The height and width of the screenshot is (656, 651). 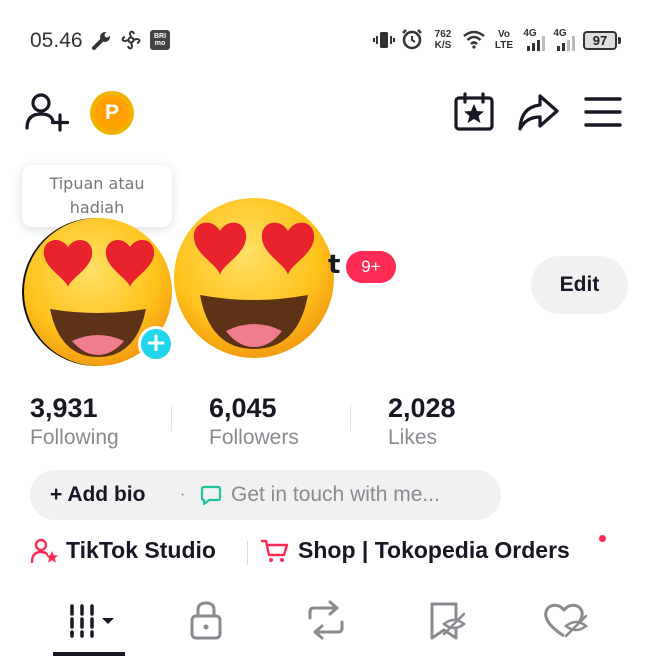 I want to click on hamburger-menu-icon, so click(x=603, y=112).